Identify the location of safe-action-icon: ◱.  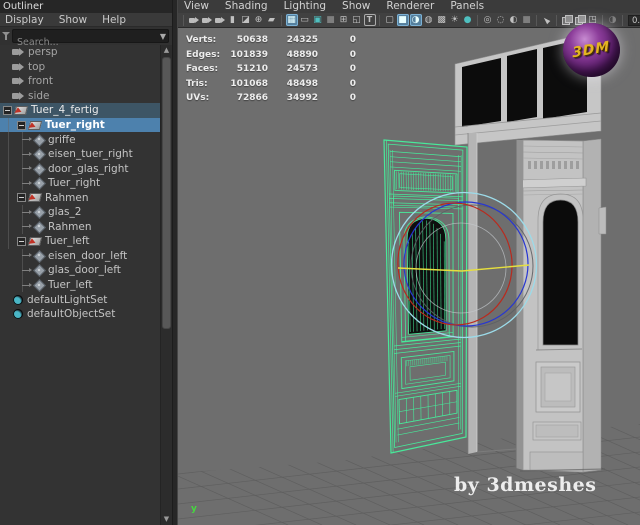
(357, 20).